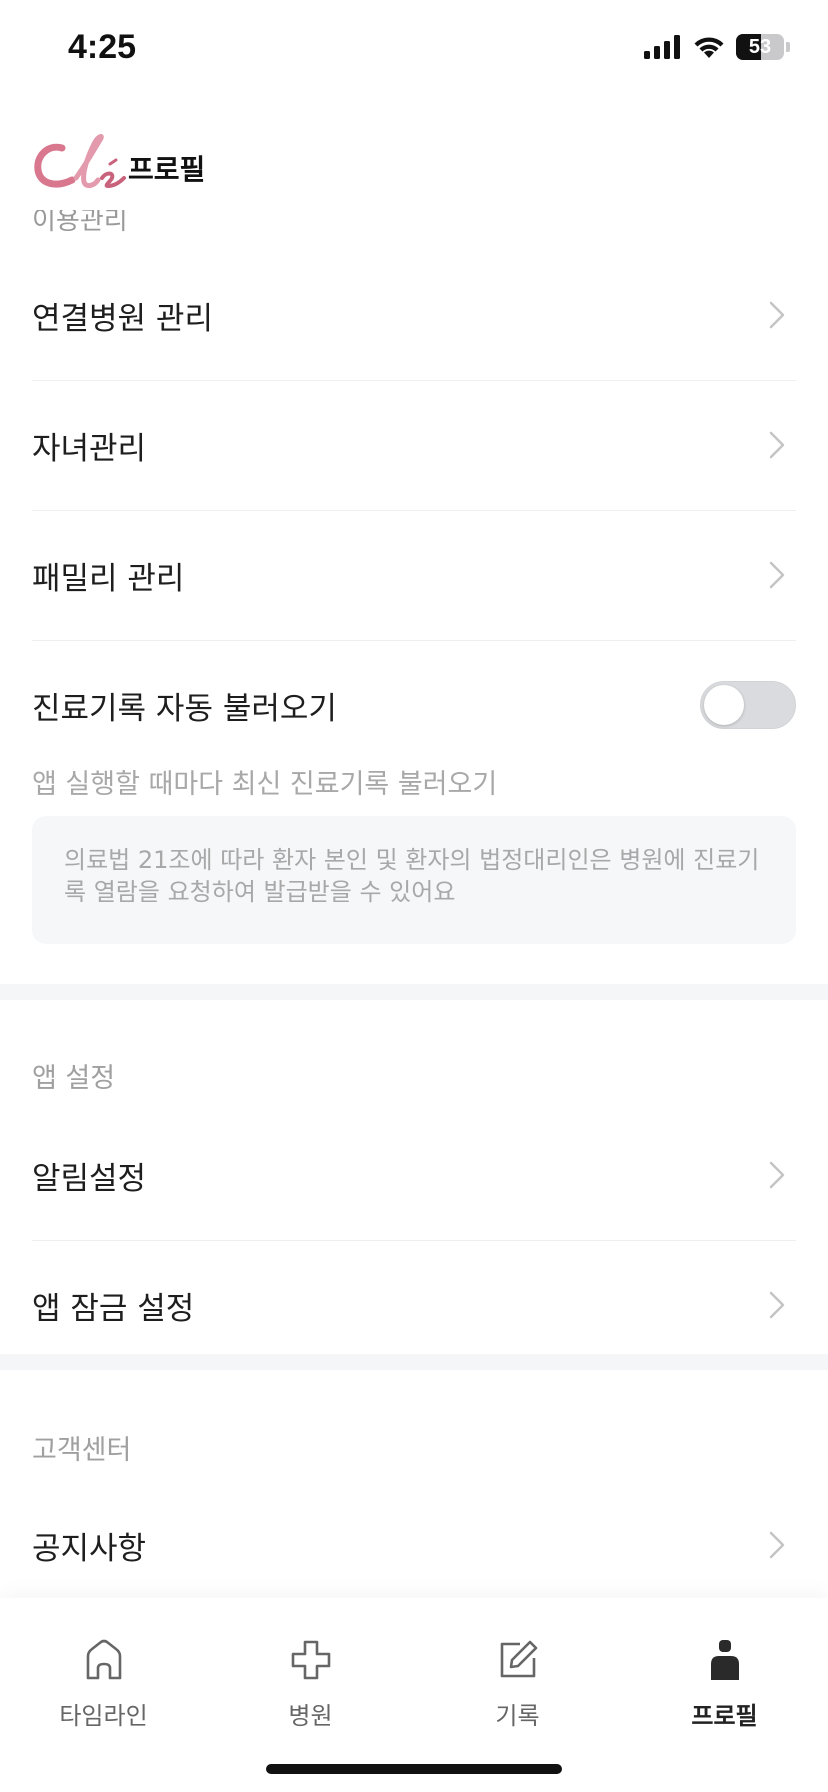 This screenshot has width=828, height=1792. I want to click on battery-tip, so click(788, 47).